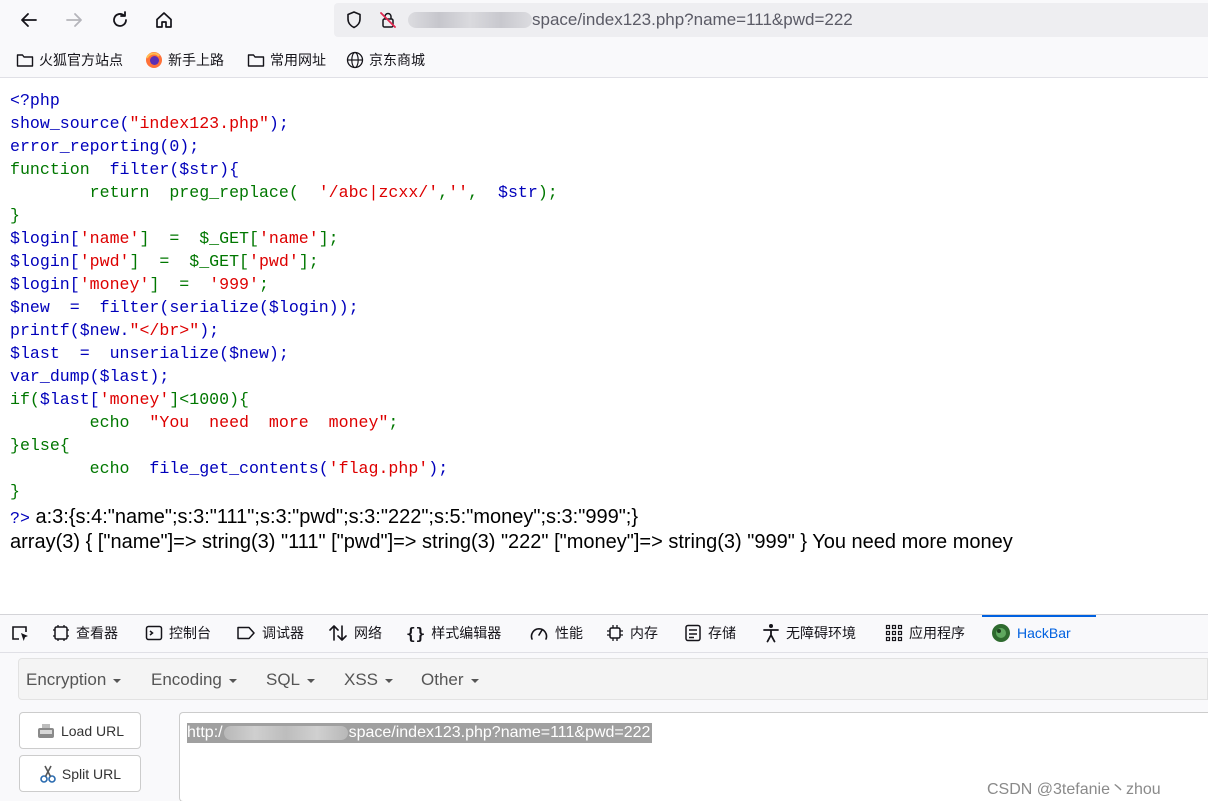 This screenshot has width=1208, height=801. I want to click on gauge-icon, so click(539, 634).